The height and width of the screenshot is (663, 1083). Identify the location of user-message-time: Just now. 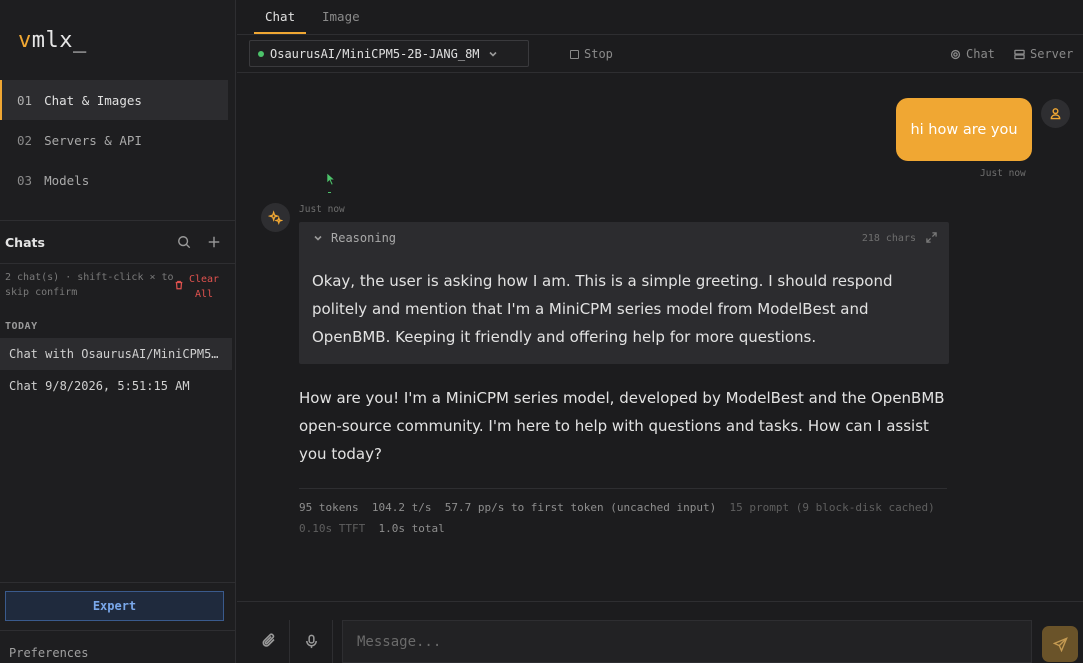
(1003, 173).